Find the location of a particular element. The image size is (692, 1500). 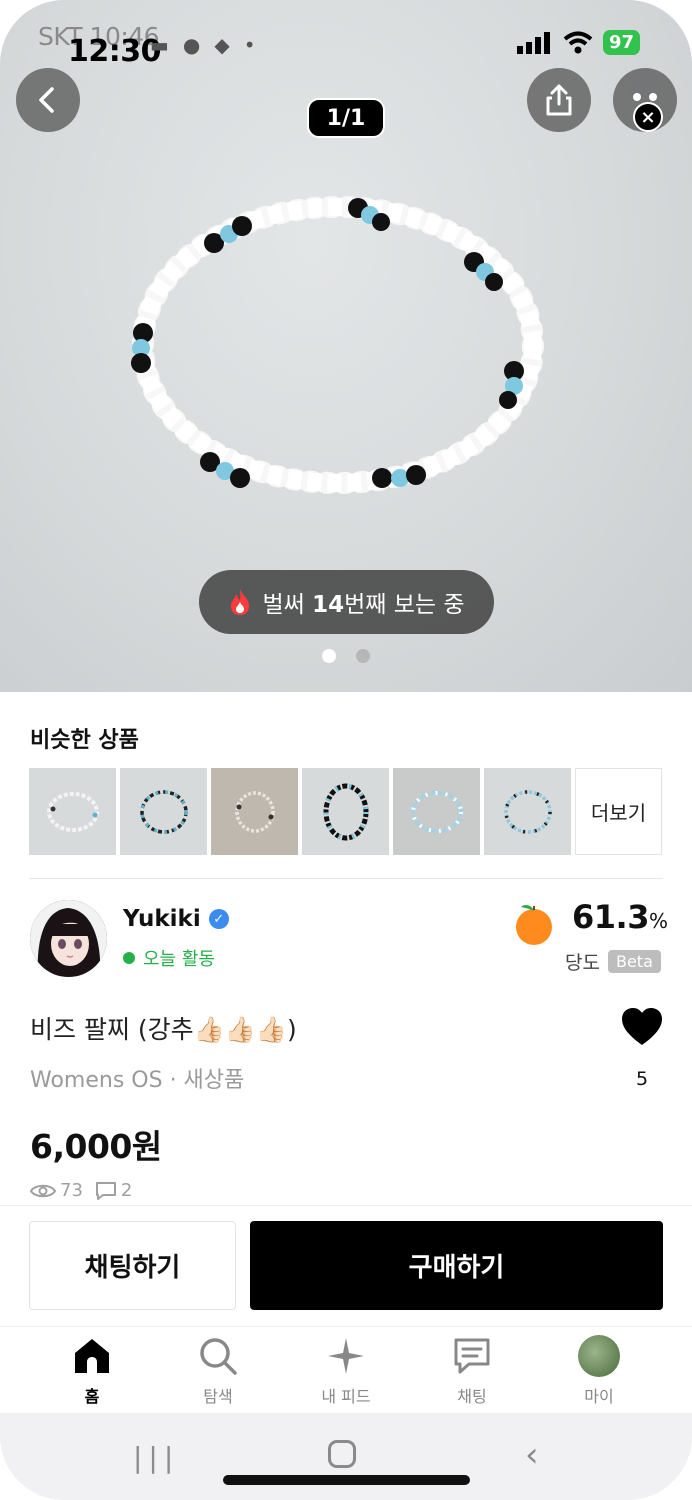

tab-my: 마이 is located at coordinates (599, 1371).